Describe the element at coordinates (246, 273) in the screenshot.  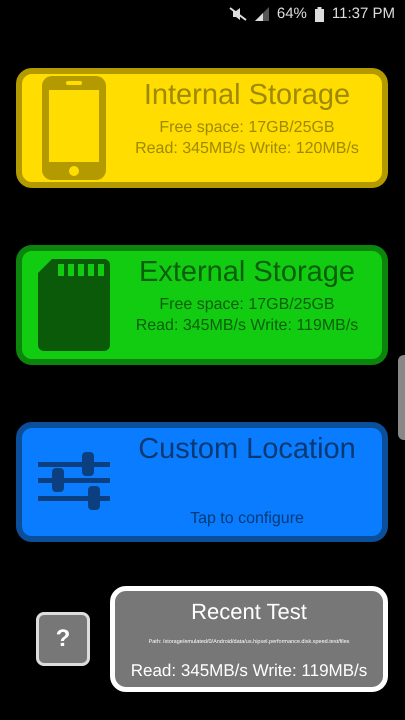
I see `card-title: External Storage` at that location.